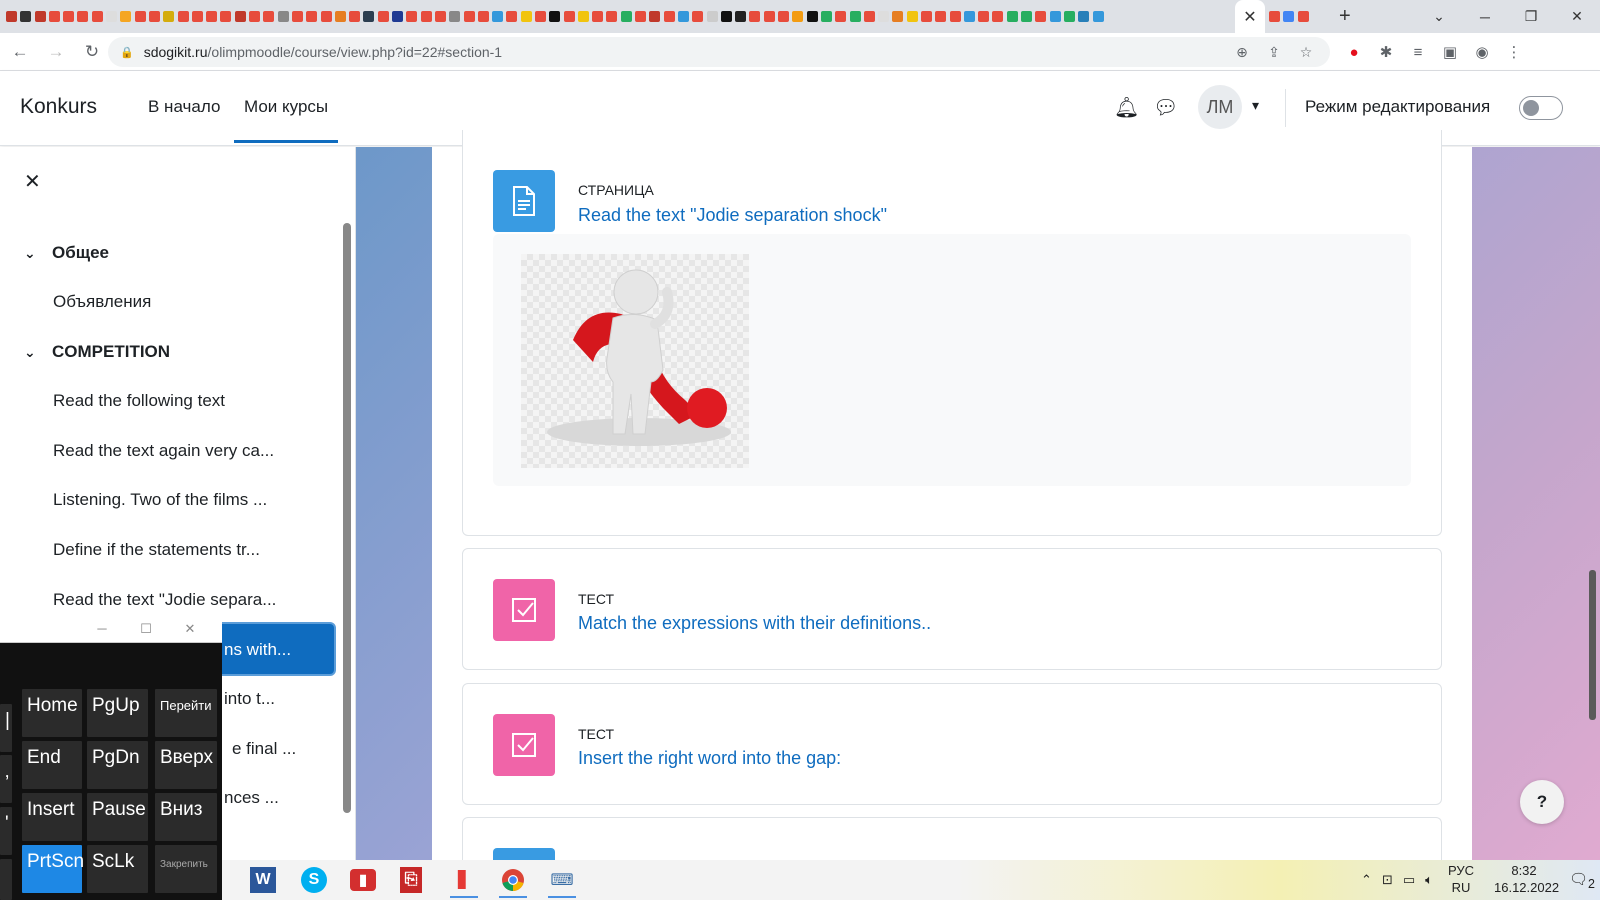 The width and height of the screenshot is (1600, 900). What do you see at coordinates (1387, 880) in the screenshot?
I see `device-icon: ⊡` at bounding box center [1387, 880].